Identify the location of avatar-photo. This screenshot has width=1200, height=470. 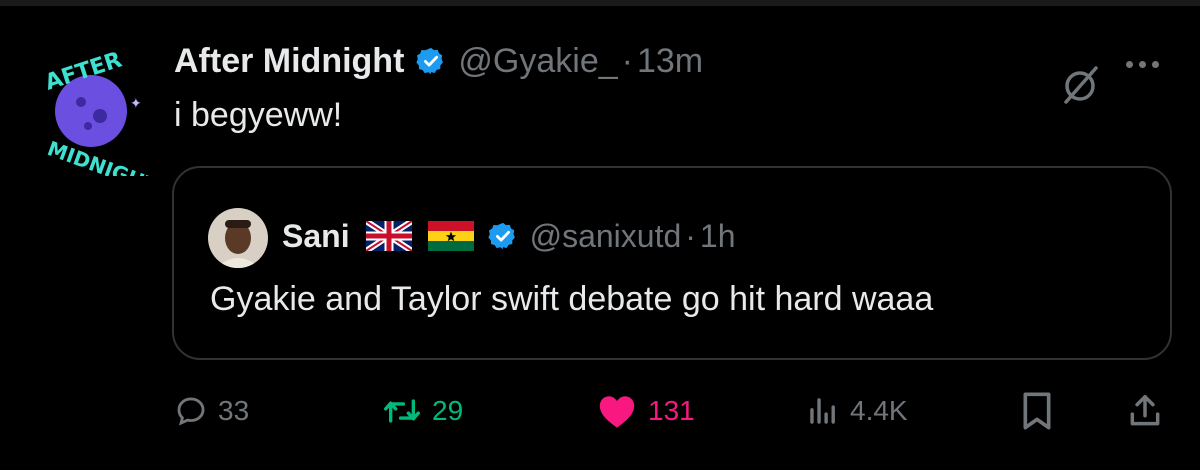
(238, 238).